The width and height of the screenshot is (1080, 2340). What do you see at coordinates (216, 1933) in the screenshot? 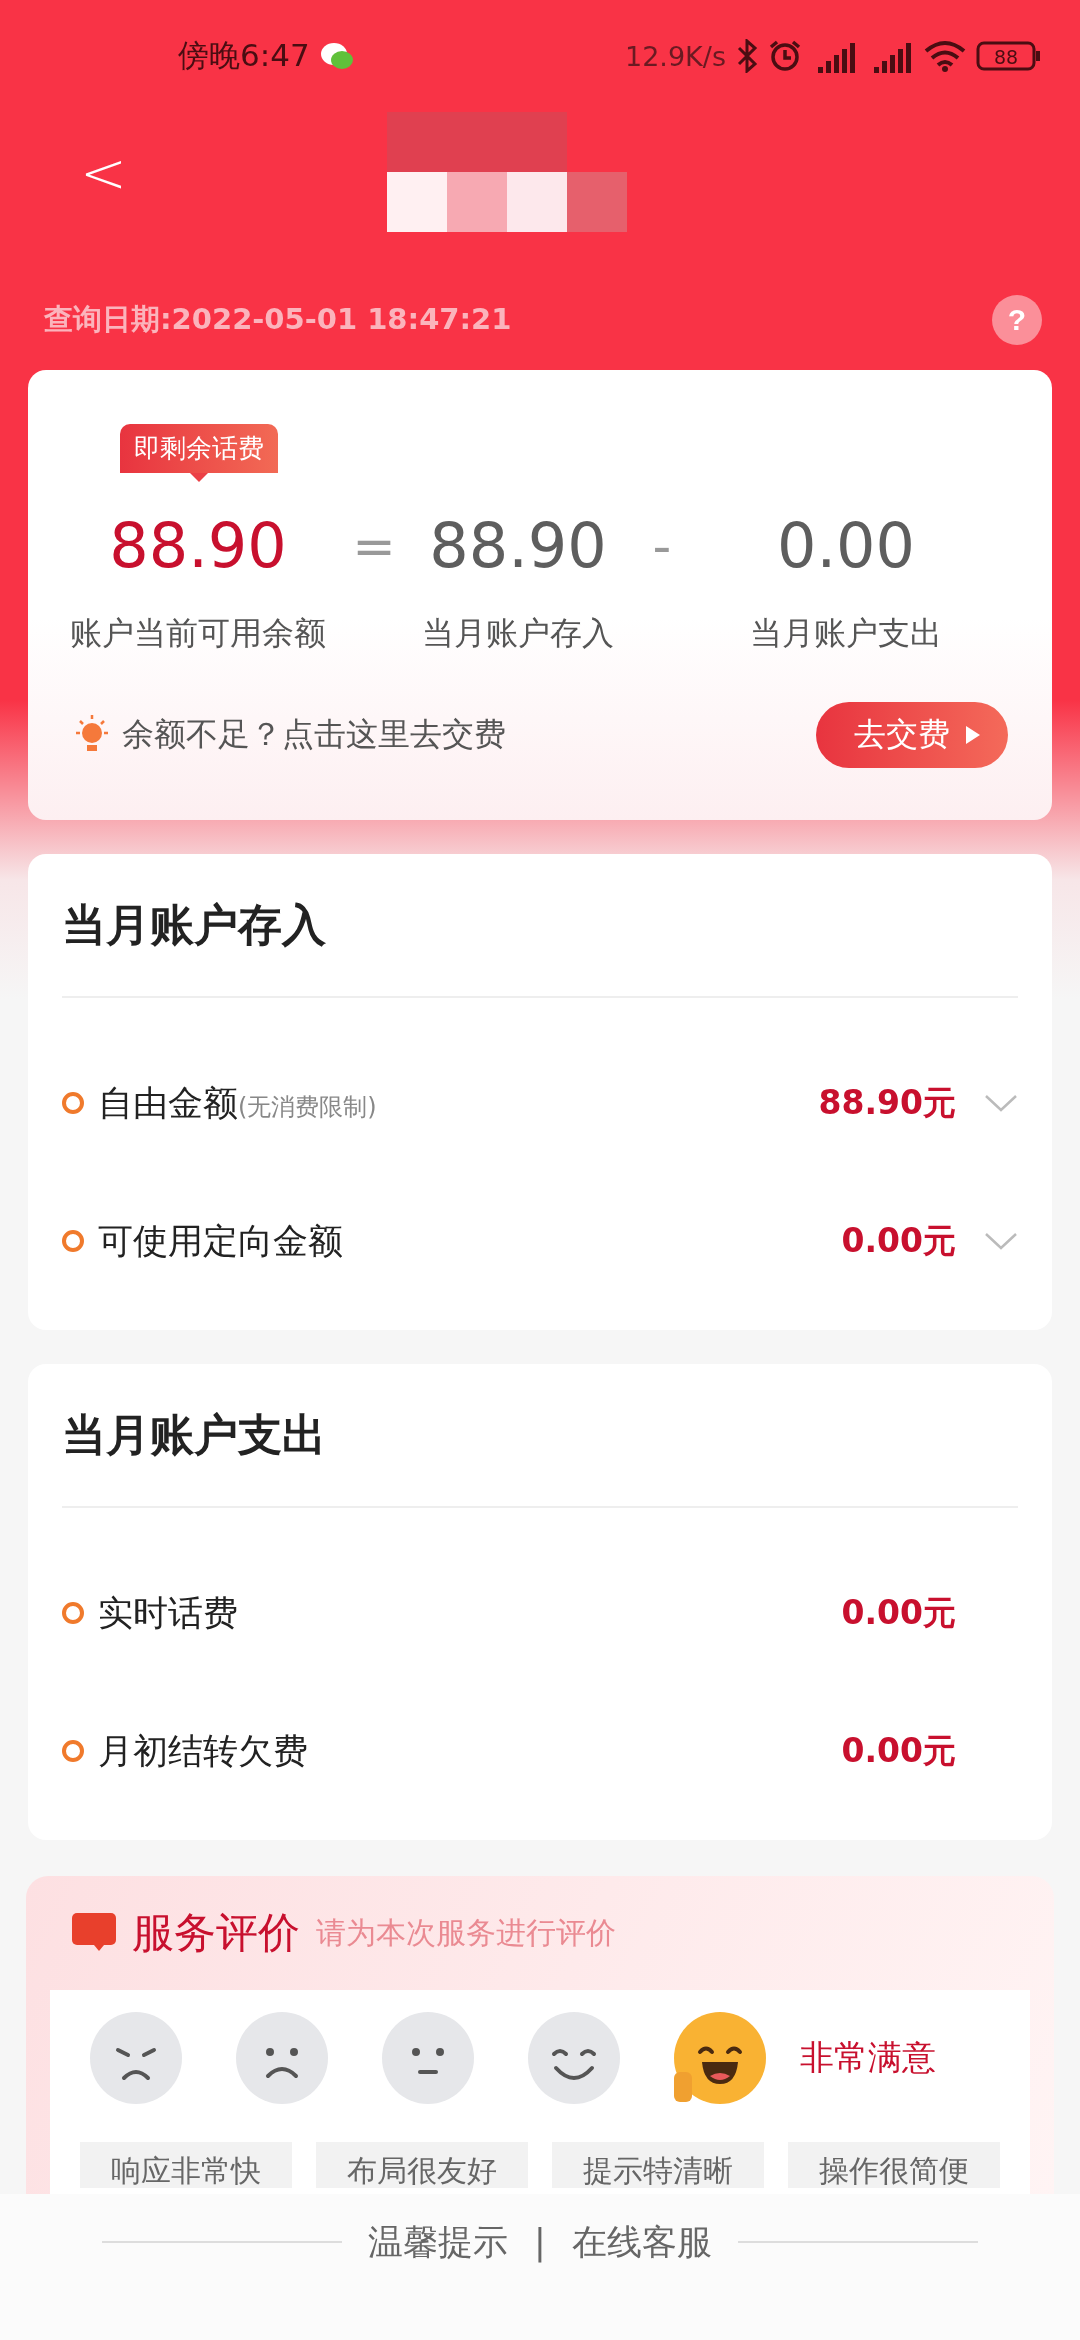
I see `rating-title: 服务评价` at bounding box center [216, 1933].